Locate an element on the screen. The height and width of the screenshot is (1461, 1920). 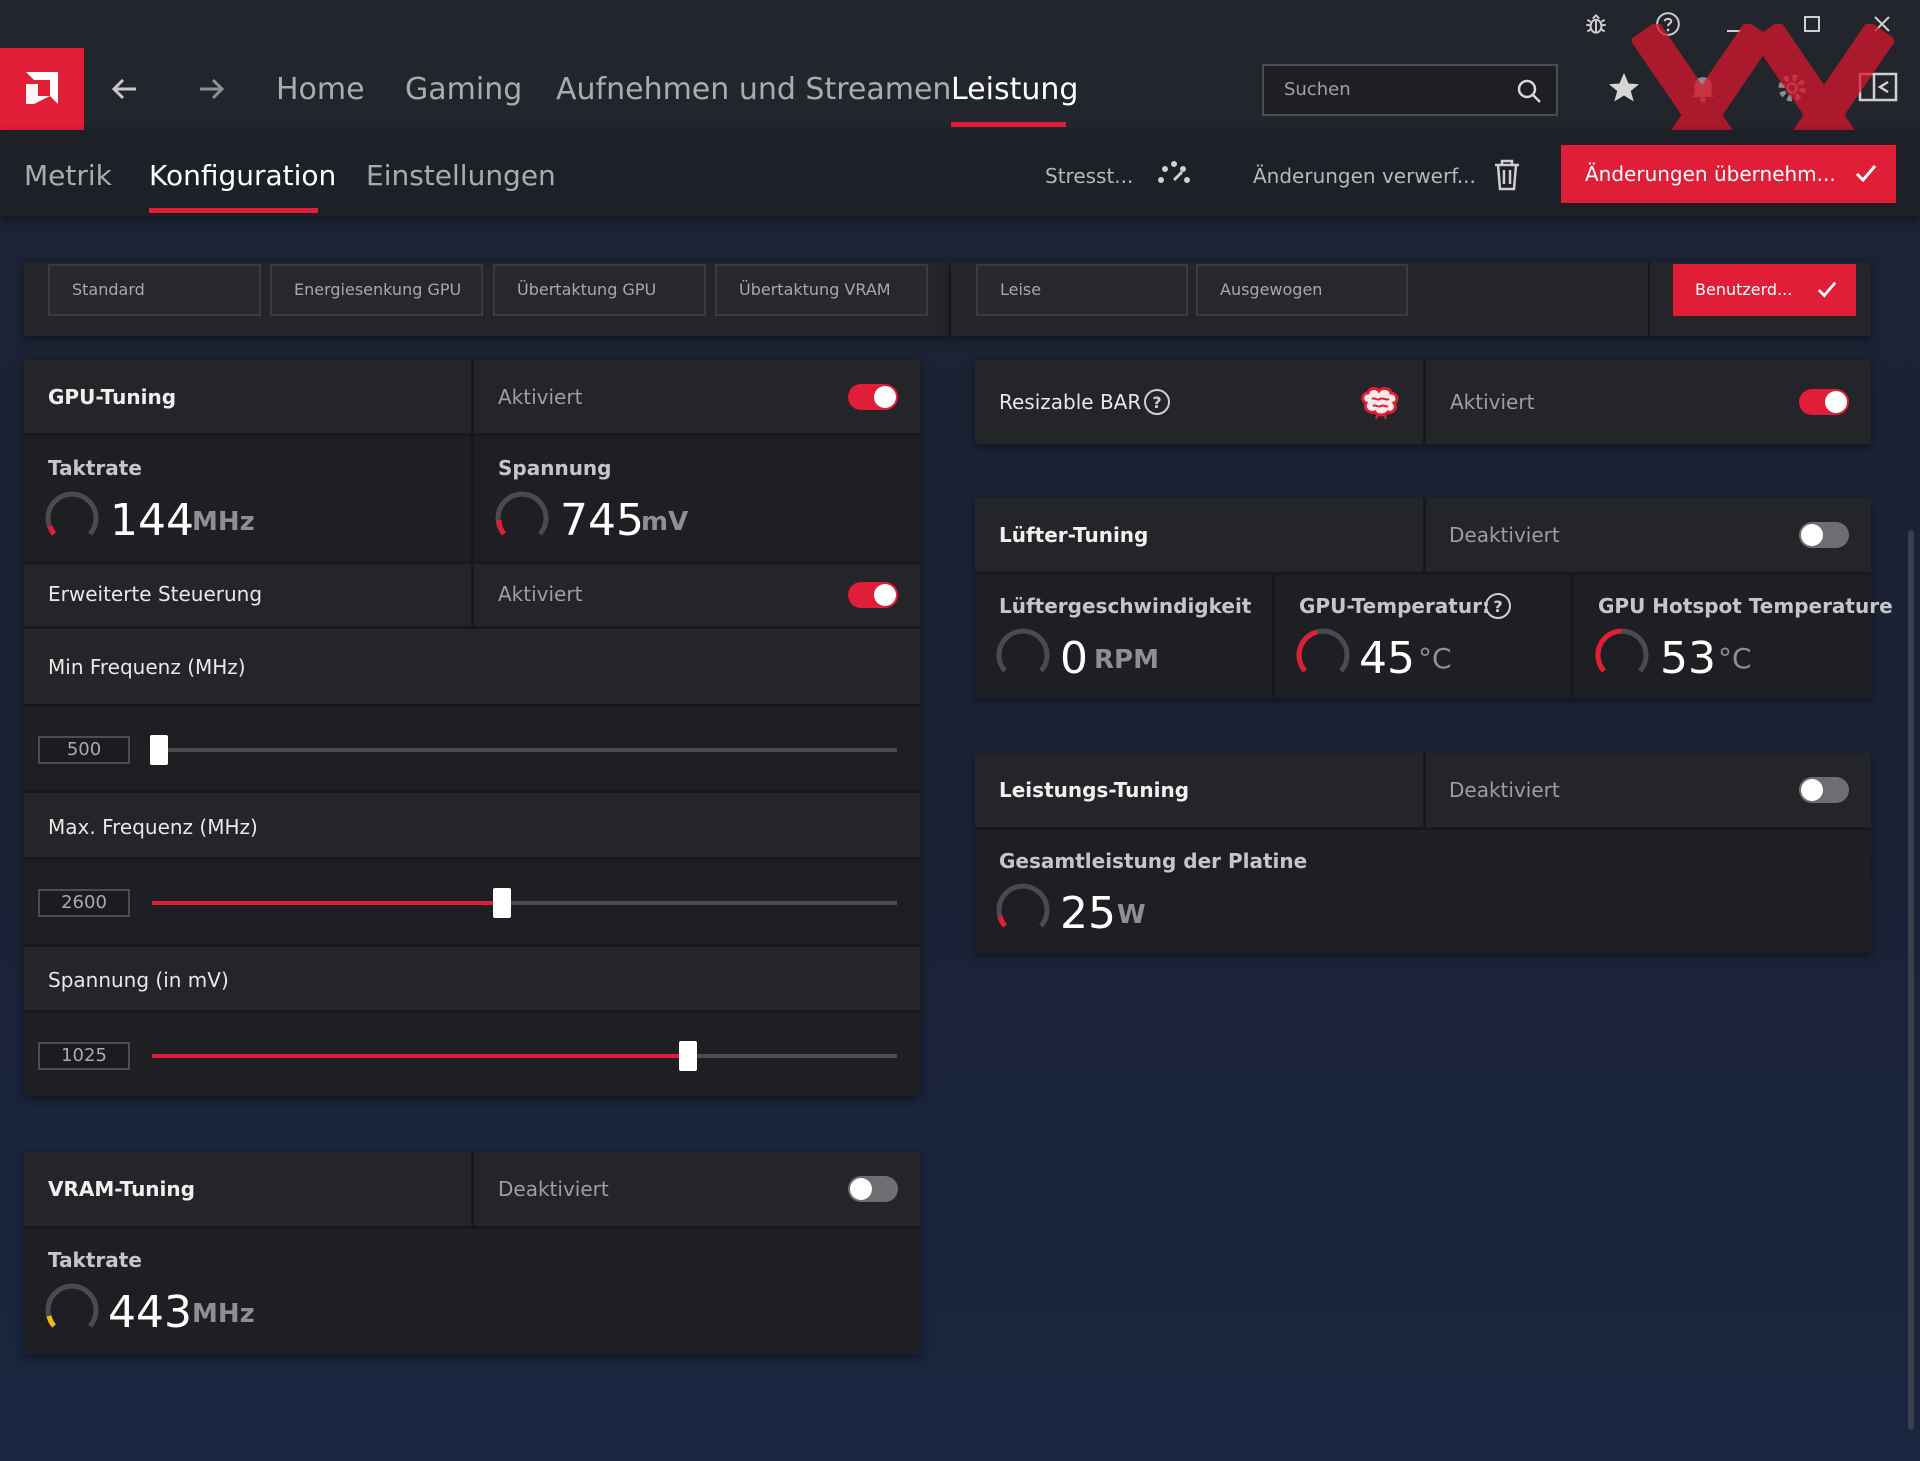
nav-home: Home is located at coordinates (320, 90).